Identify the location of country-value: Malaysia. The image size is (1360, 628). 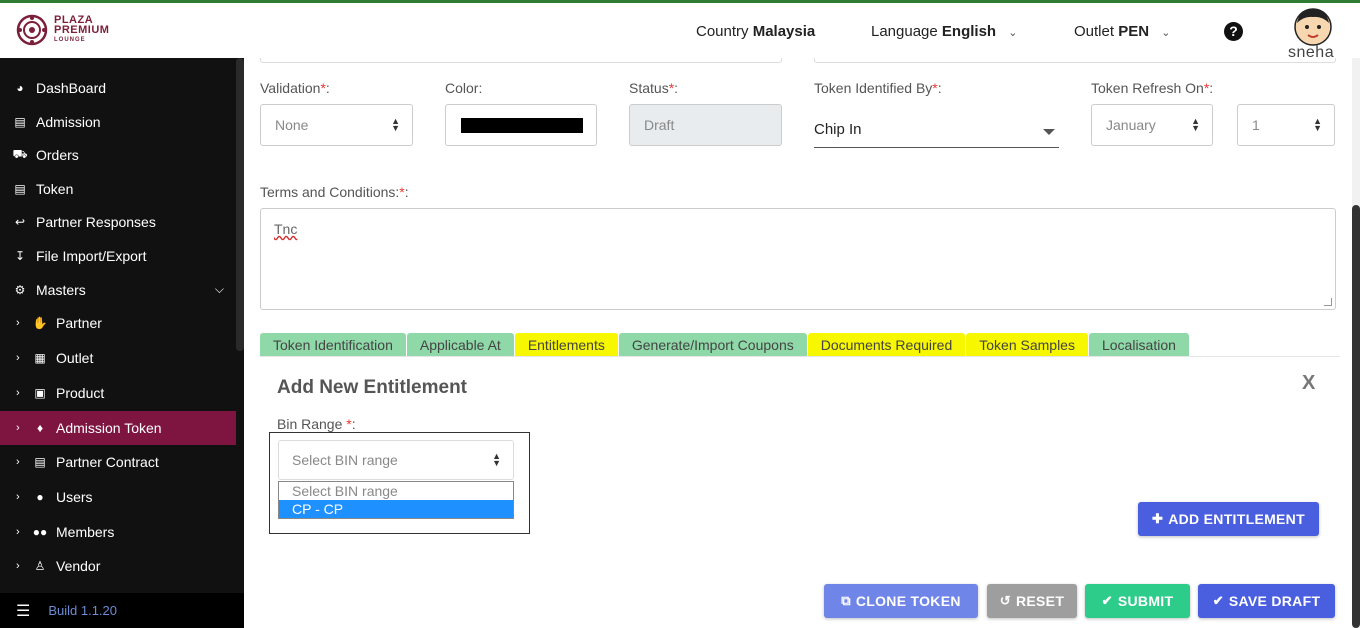
(784, 31).